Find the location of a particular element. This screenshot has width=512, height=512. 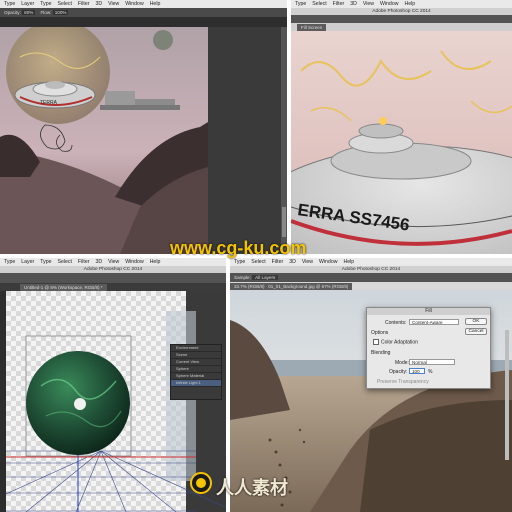

document-name: 01_01_Background.jpg @ 67% (RGB/8) is located at coordinates (308, 286).